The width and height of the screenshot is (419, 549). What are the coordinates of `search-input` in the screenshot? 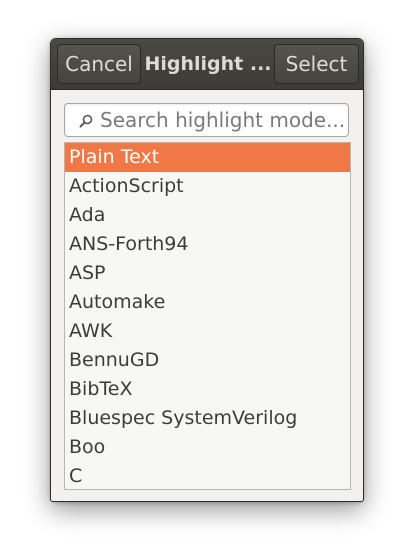 It's located at (223, 120).